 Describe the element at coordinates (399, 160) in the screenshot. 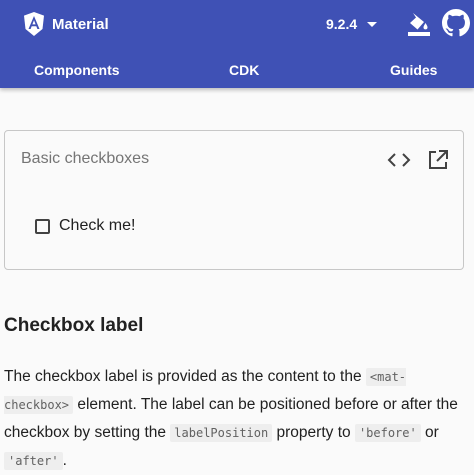

I see `code-icon` at that location.